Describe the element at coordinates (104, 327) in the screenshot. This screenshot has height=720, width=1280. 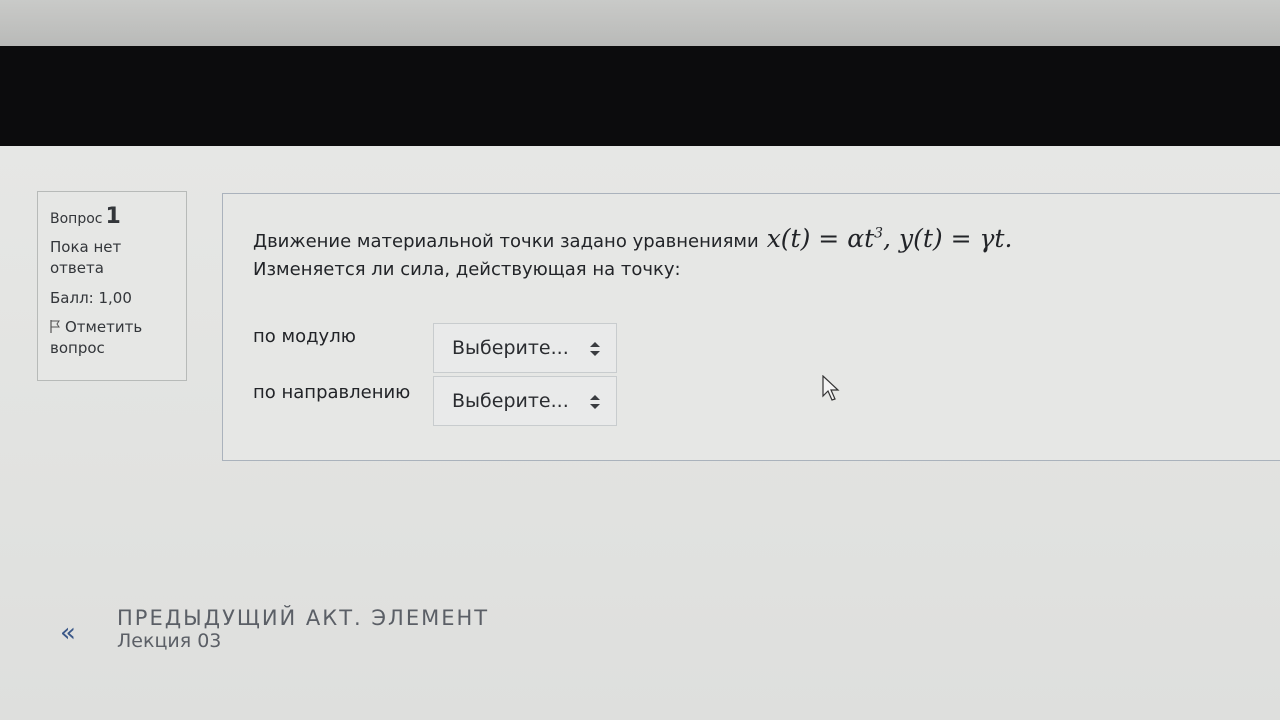
I see `flag-line-1: Отметить` at that location.